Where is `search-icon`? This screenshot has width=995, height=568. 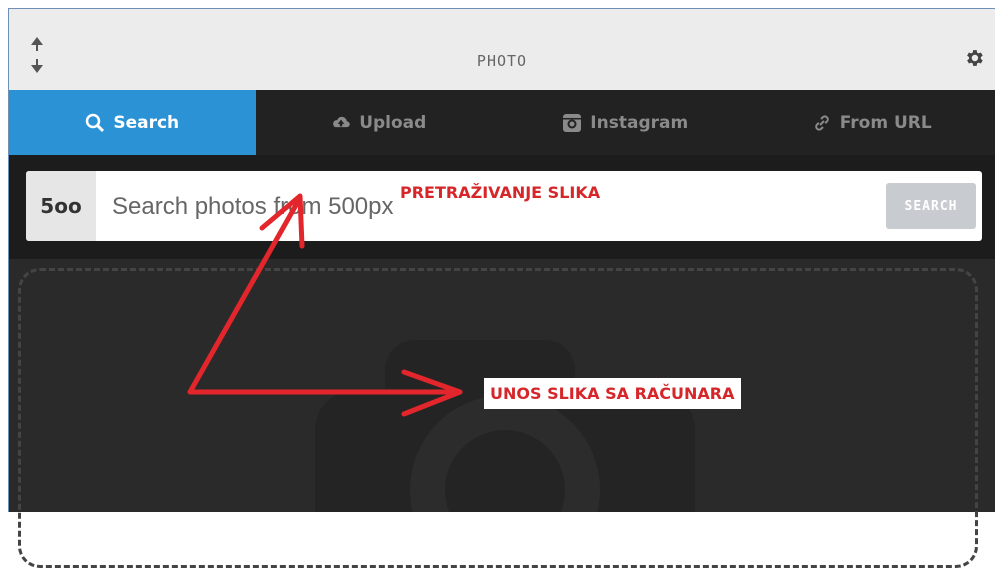 search-icon is located at coordinates (95, 123).